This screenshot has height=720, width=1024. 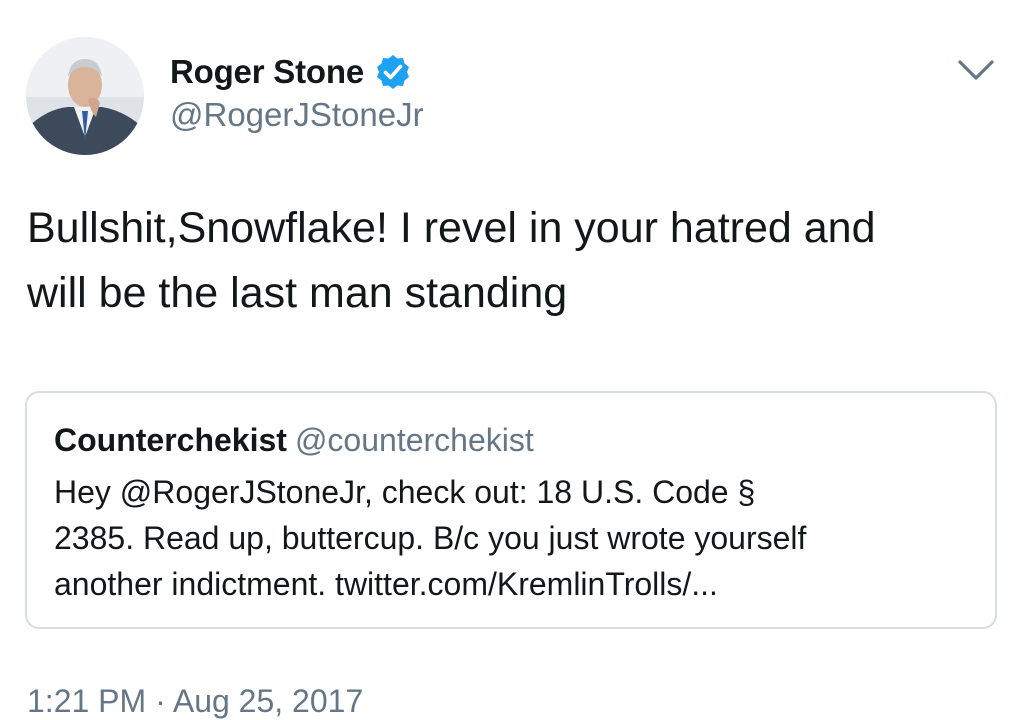 I want to click on chevron-down-icon, so click(x=976, y=70).